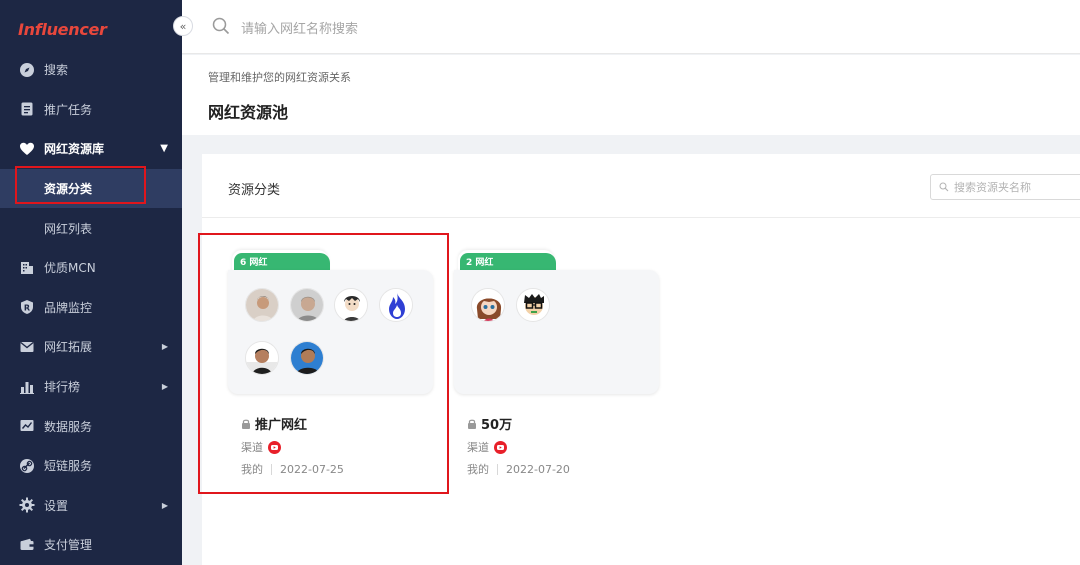 Image resolution: width=1080 pixels, height=565 pixels. I want to click on sidebar-item-tasks: 推广任务, so click(91, 110).